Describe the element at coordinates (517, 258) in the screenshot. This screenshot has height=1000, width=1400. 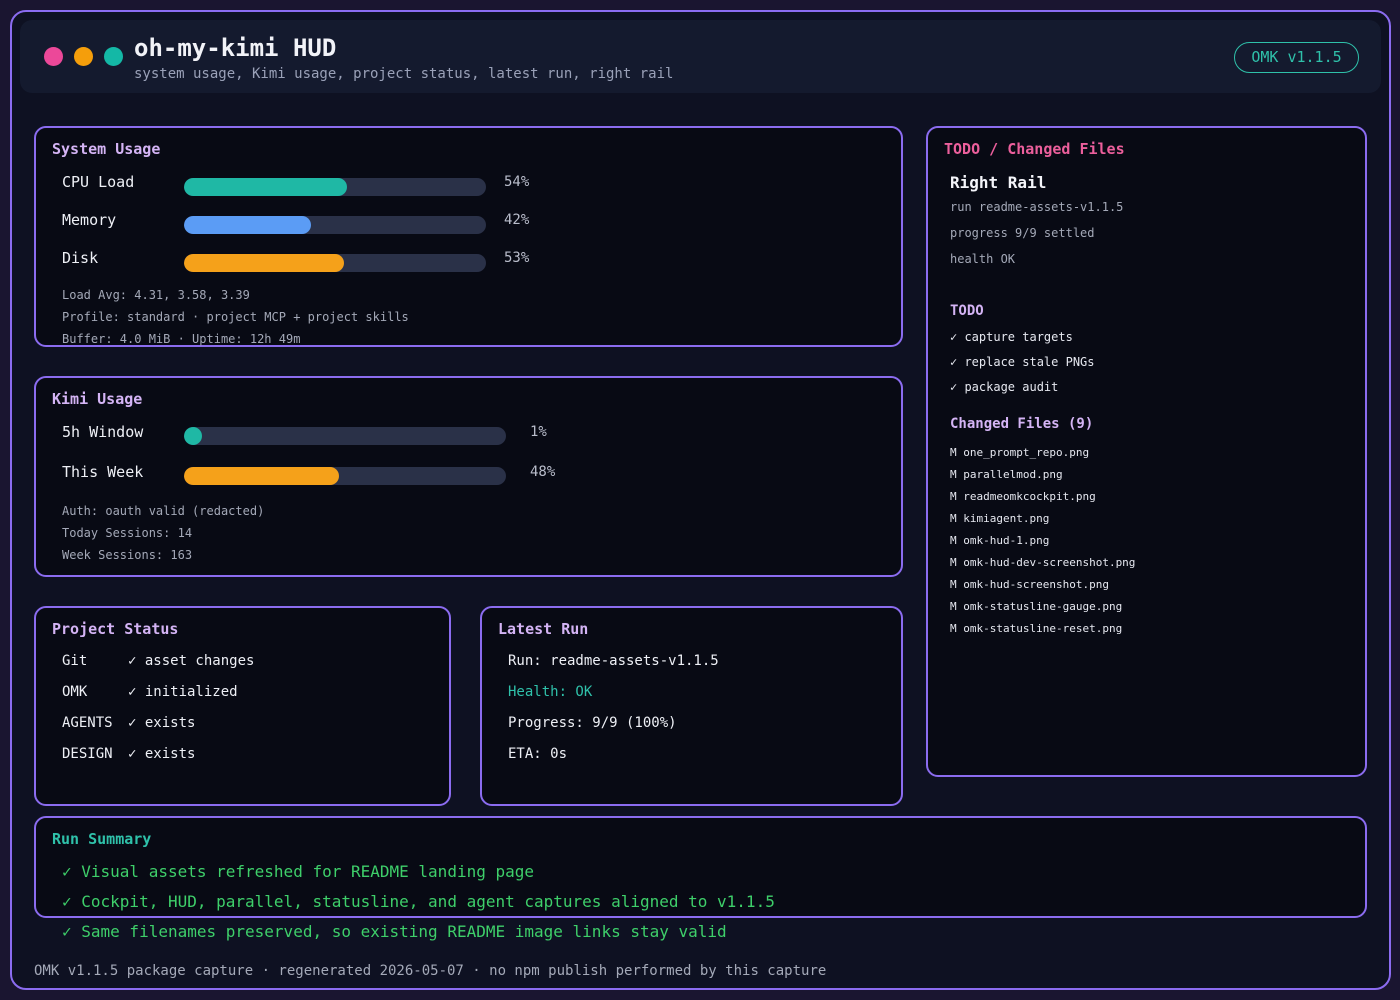
I see `disk-percent: 53%` at that location.